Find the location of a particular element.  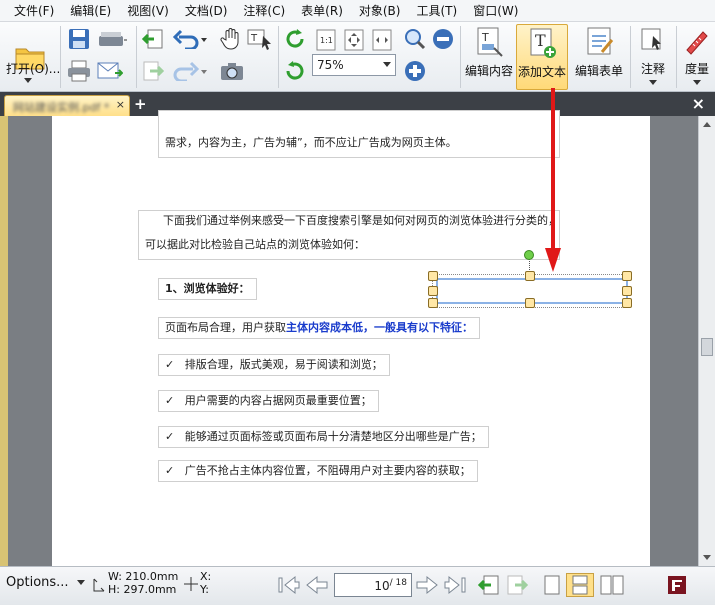

edit-form-button: 编辑表单 is located at coordinates (599, 57).